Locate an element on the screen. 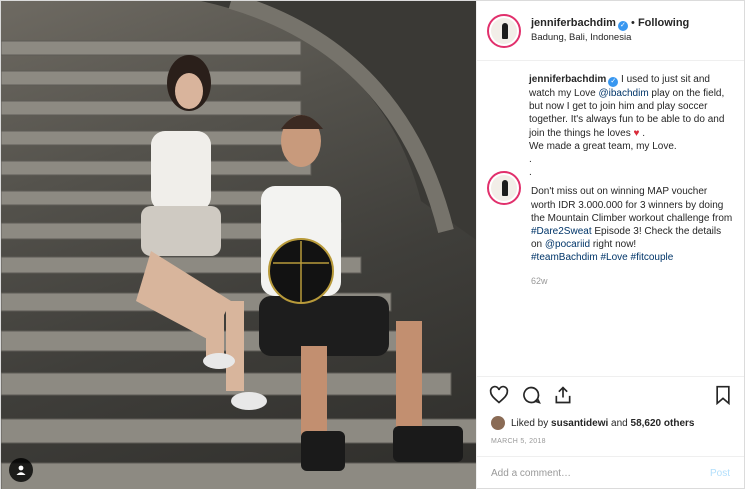 The width and height of the screenshot is (745, 489). likes-prefix: Liked by is located at coordinates (530, 423).